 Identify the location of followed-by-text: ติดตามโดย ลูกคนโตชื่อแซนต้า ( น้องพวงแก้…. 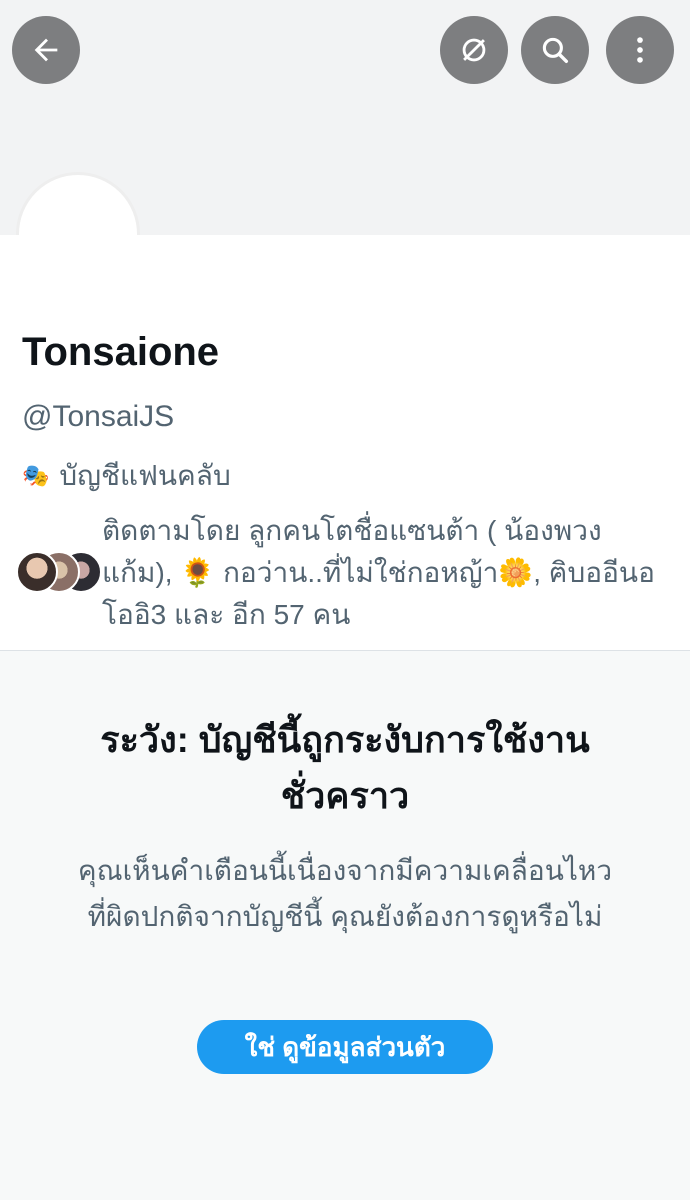
(378, 572).